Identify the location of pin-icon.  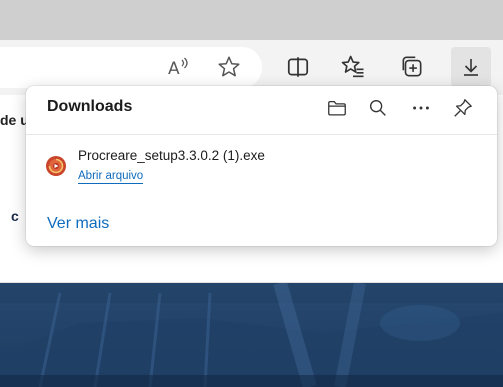
(463, 108).